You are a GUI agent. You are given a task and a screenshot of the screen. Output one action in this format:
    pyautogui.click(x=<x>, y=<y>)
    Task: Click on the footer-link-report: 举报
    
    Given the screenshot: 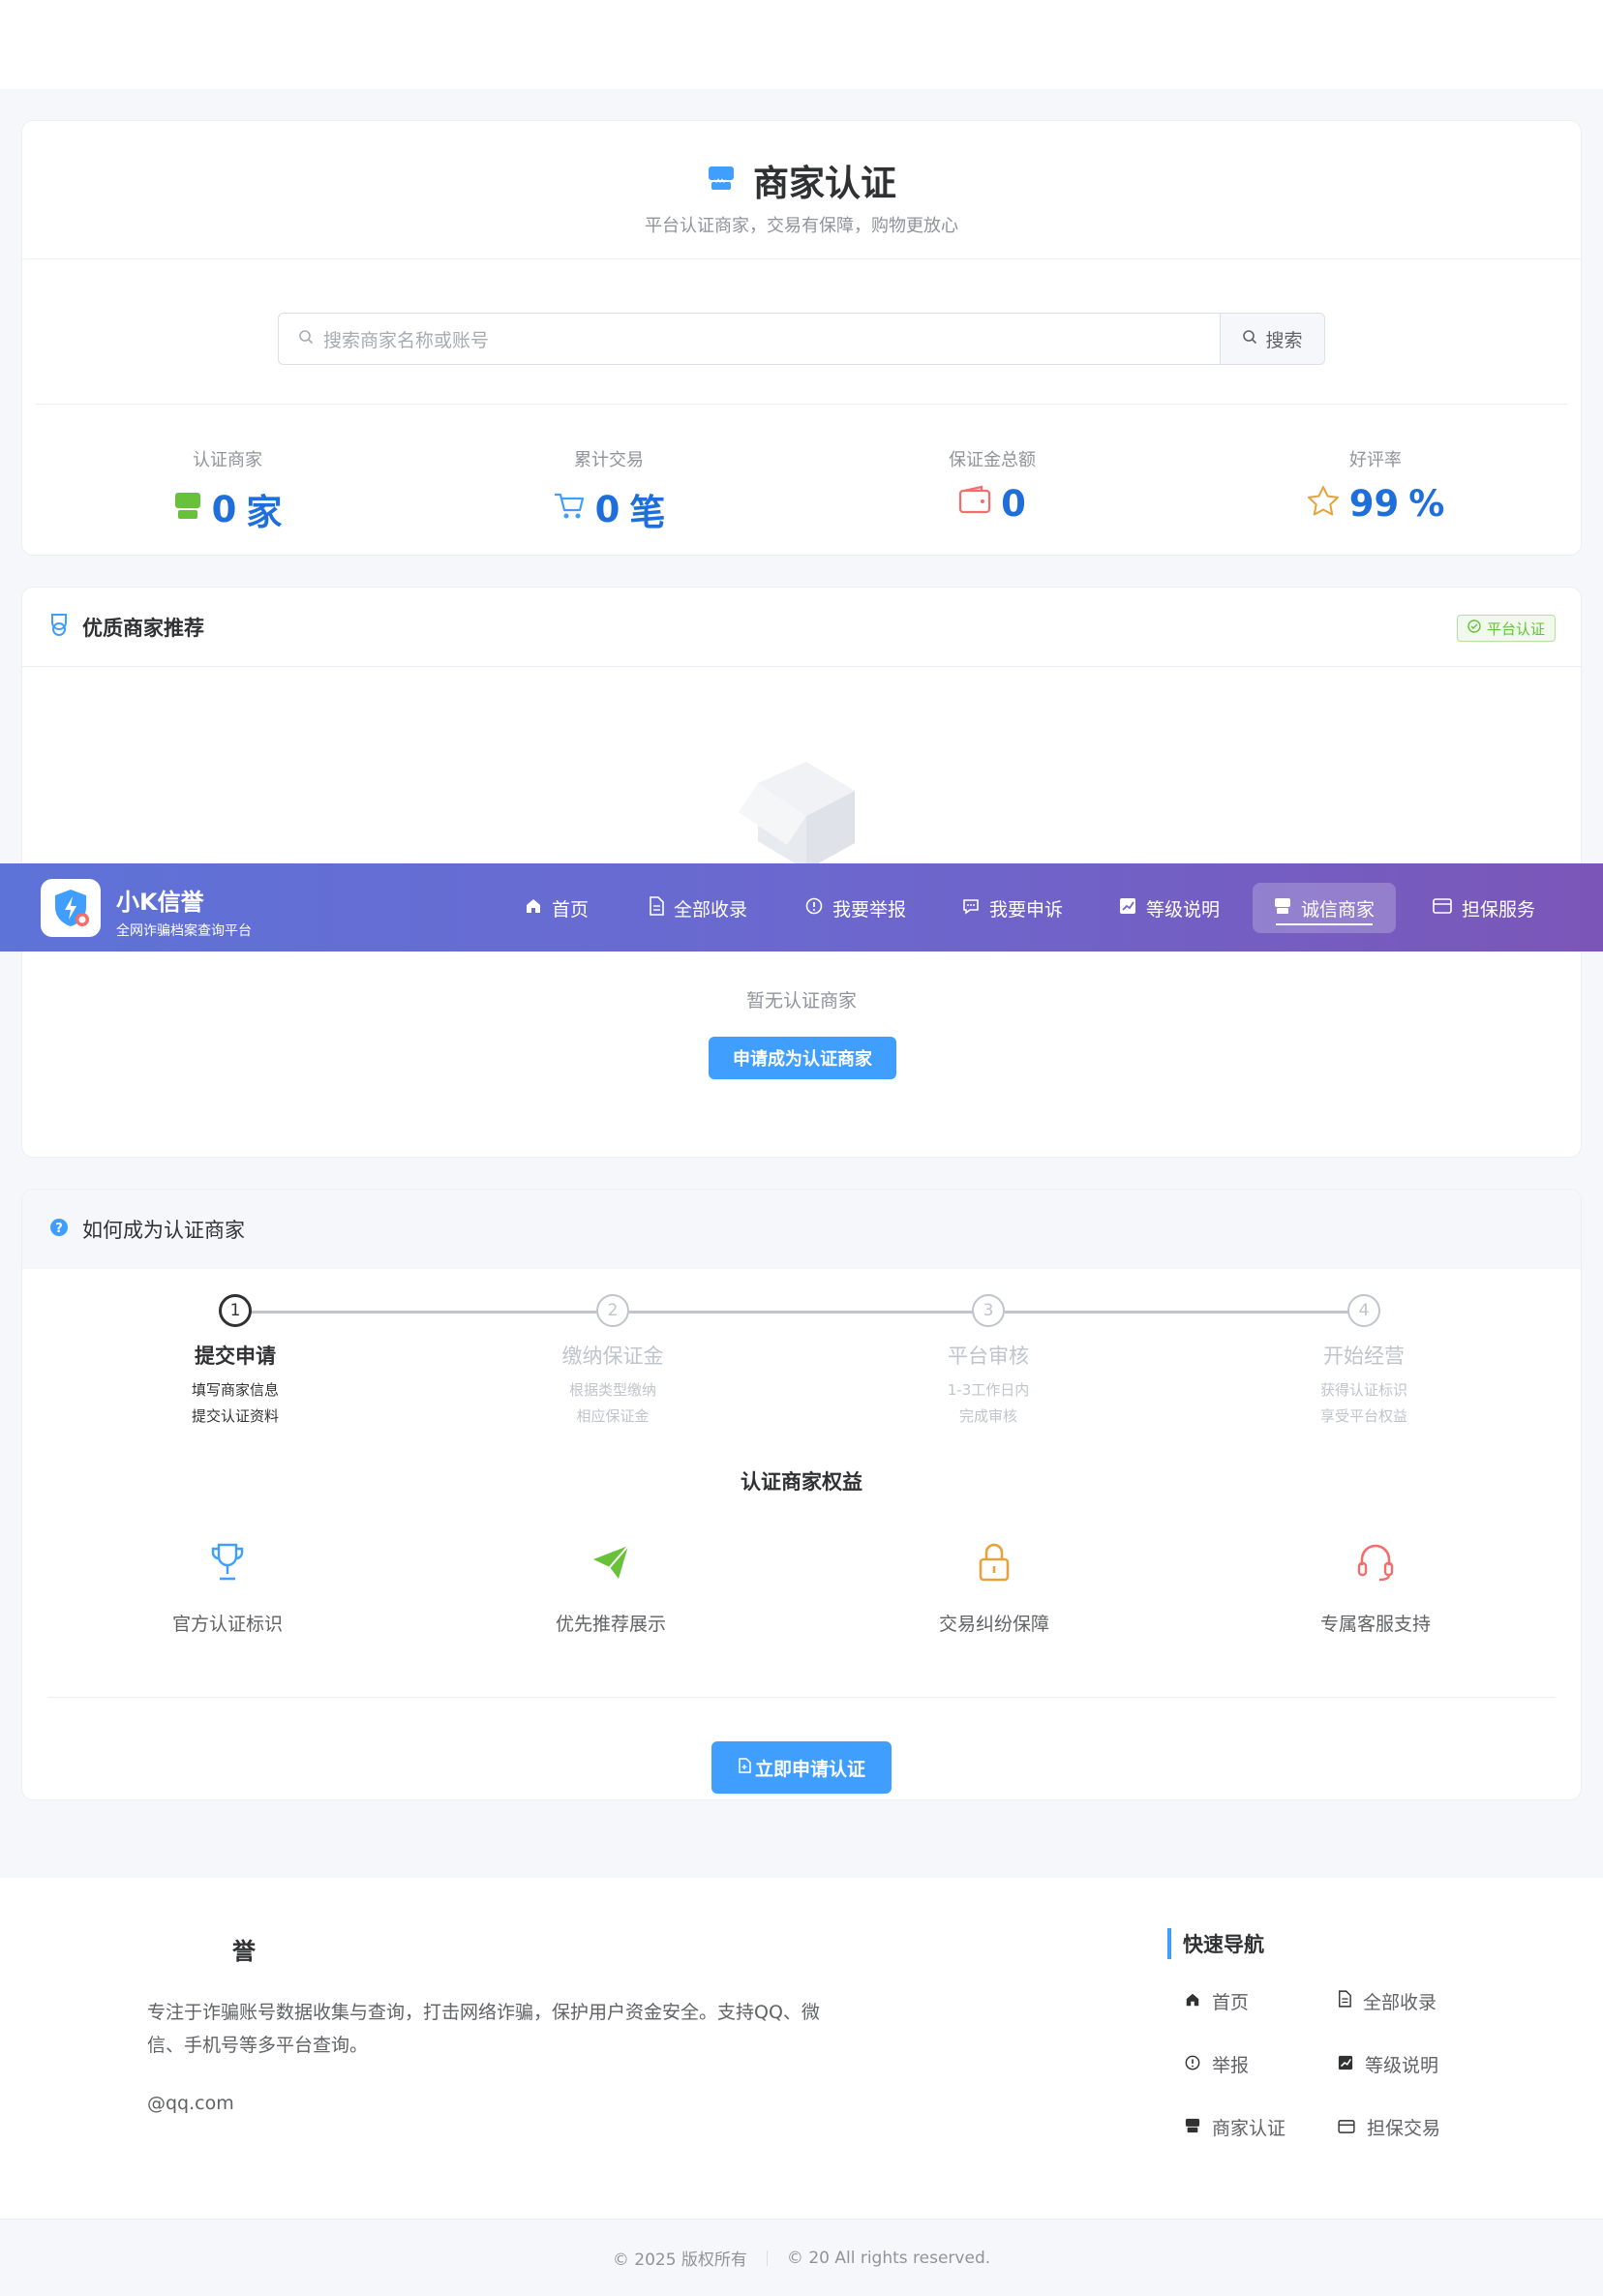 What is the action you would take?
    pyautogui.click(x=1217, y=2064)
    